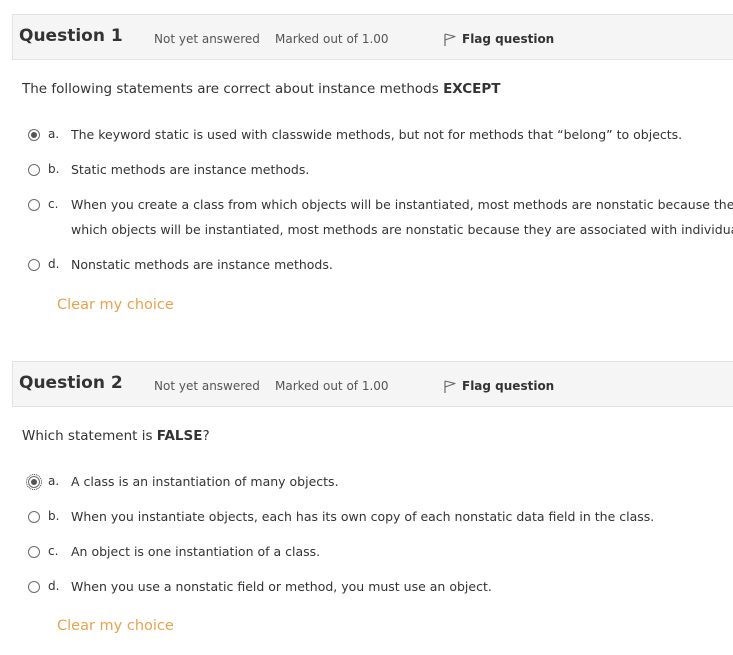 Image resolution: width=733 pixels, height=655 pixels. I want to click on question-1-flag-button: Flag question, so click(498, 39).